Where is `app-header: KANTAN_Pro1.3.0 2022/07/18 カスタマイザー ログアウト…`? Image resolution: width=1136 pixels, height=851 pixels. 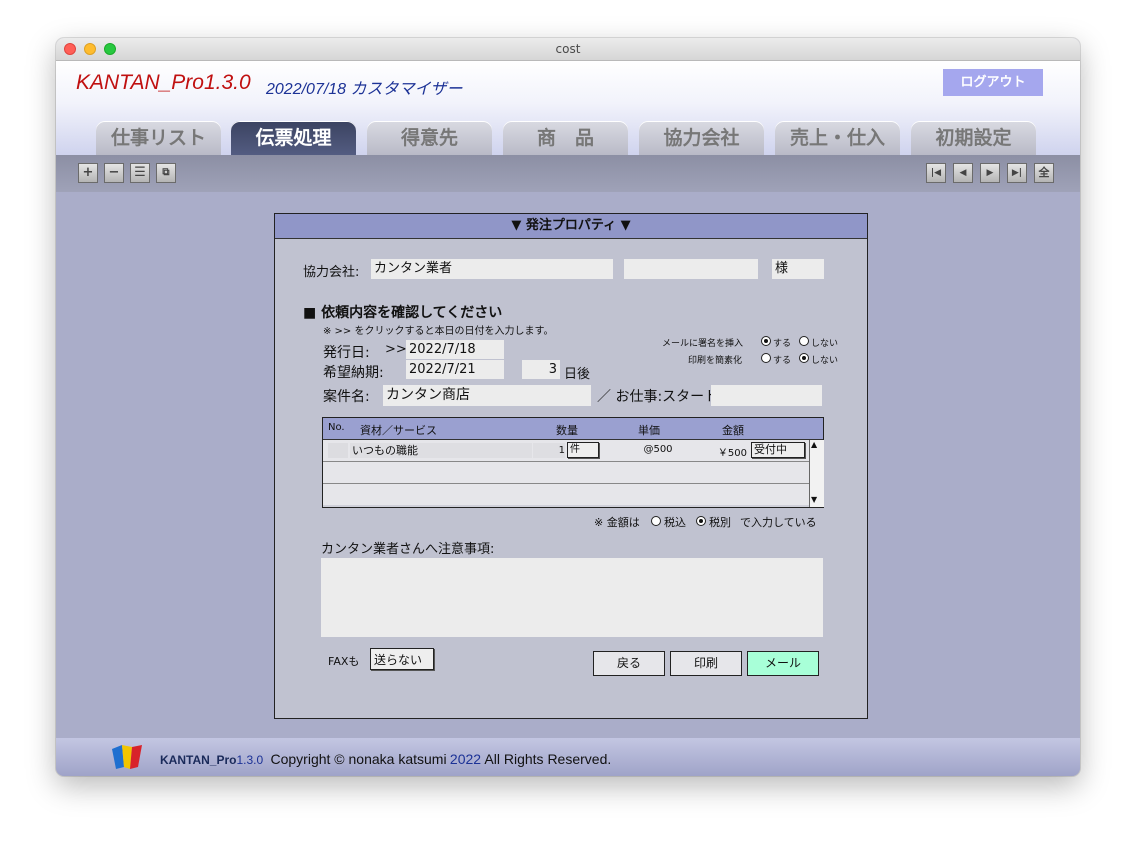
app-header: KANTAN_Pro1.3.0 2022/07/18 カスタマイザー ログアウト… is located at coordinates (568, 108).